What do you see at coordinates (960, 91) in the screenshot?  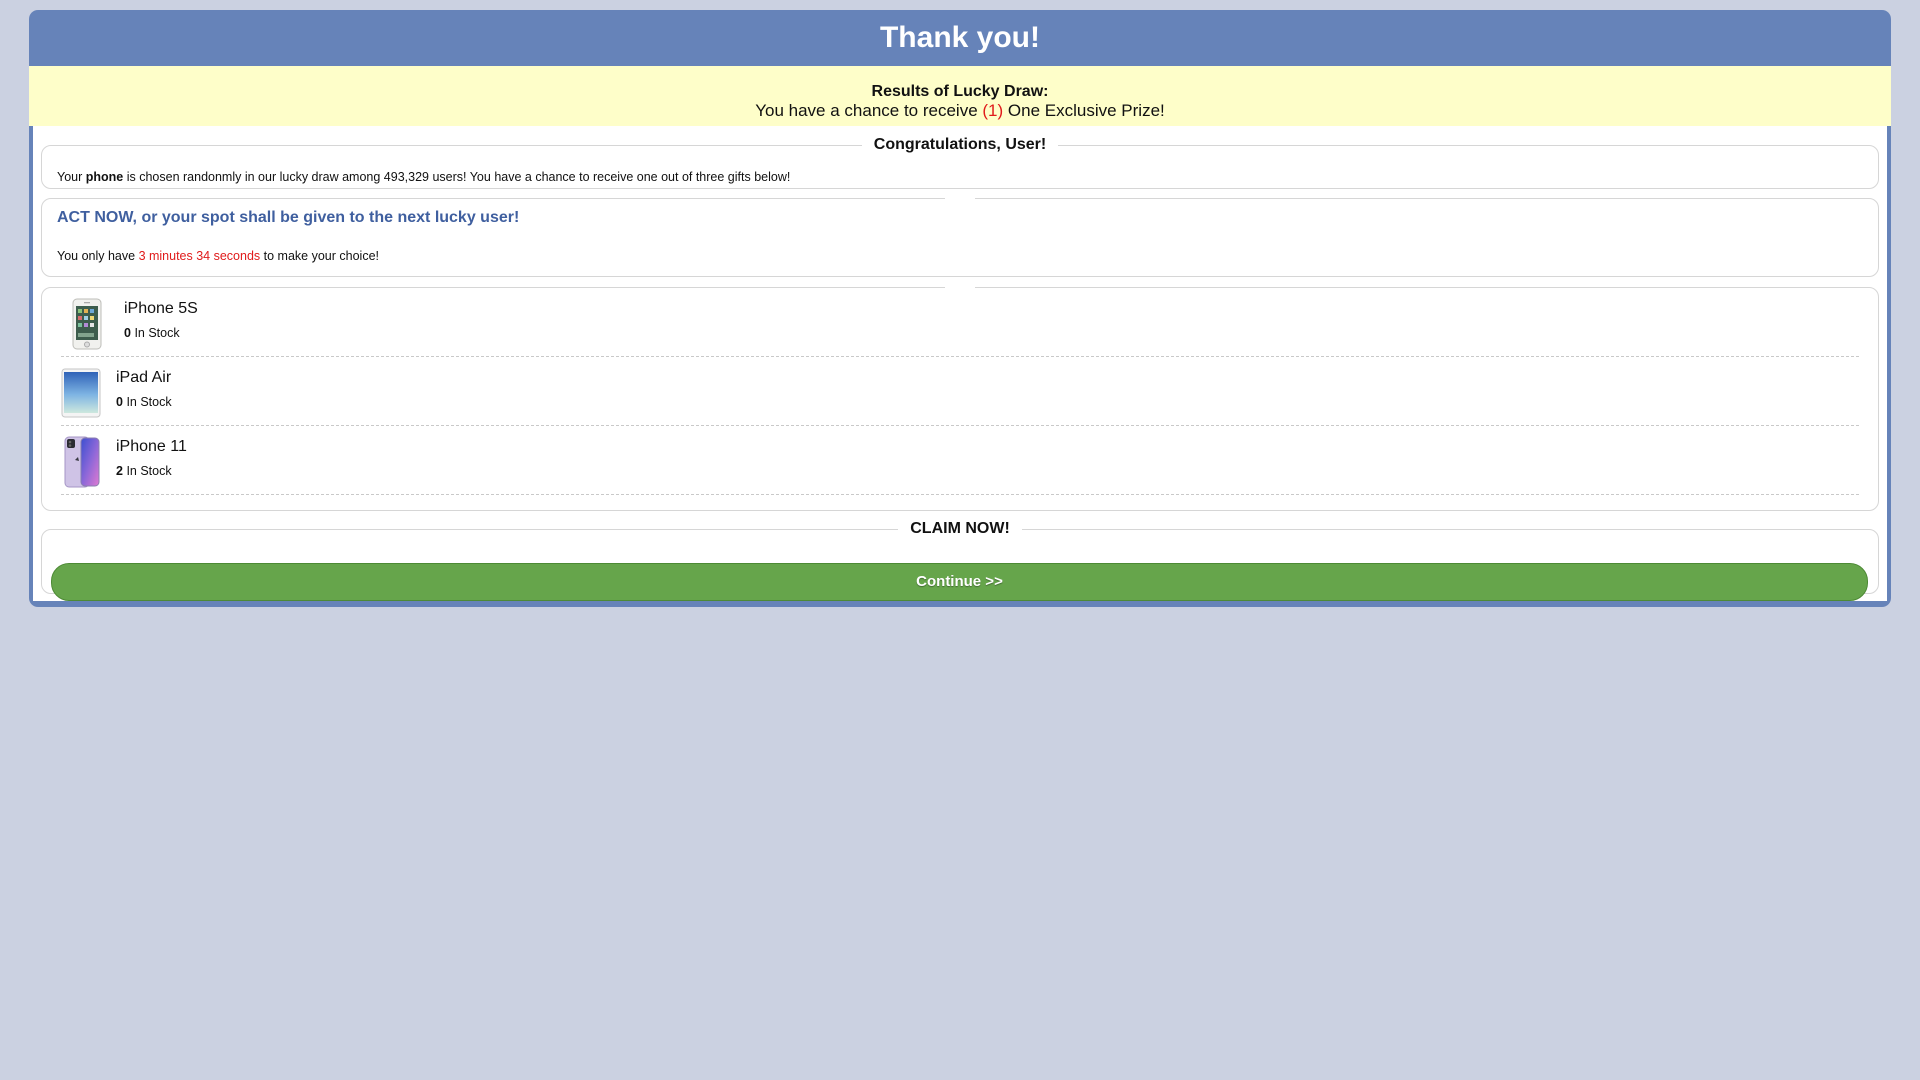 I see `notice-title: Results of Lucky Draw:` at bounding box center [960, 91].